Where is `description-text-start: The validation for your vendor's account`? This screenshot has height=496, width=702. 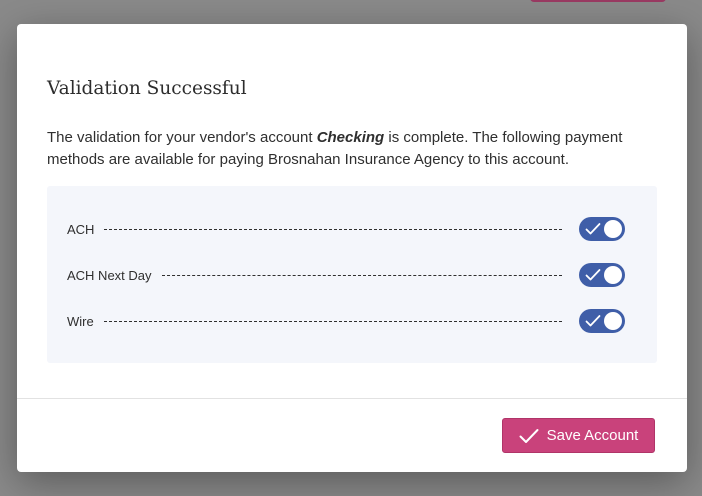 description-text-start: The validation for your vendor's account is located at coordinates (182, 137).